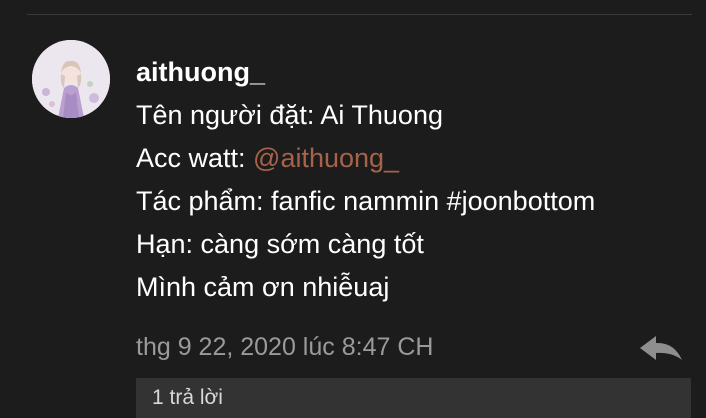 The image size is (706, 418). Describe the element at coordinates (326, 158) in the screenshot. I see `user-mention-link: @aithuong_` at that location.